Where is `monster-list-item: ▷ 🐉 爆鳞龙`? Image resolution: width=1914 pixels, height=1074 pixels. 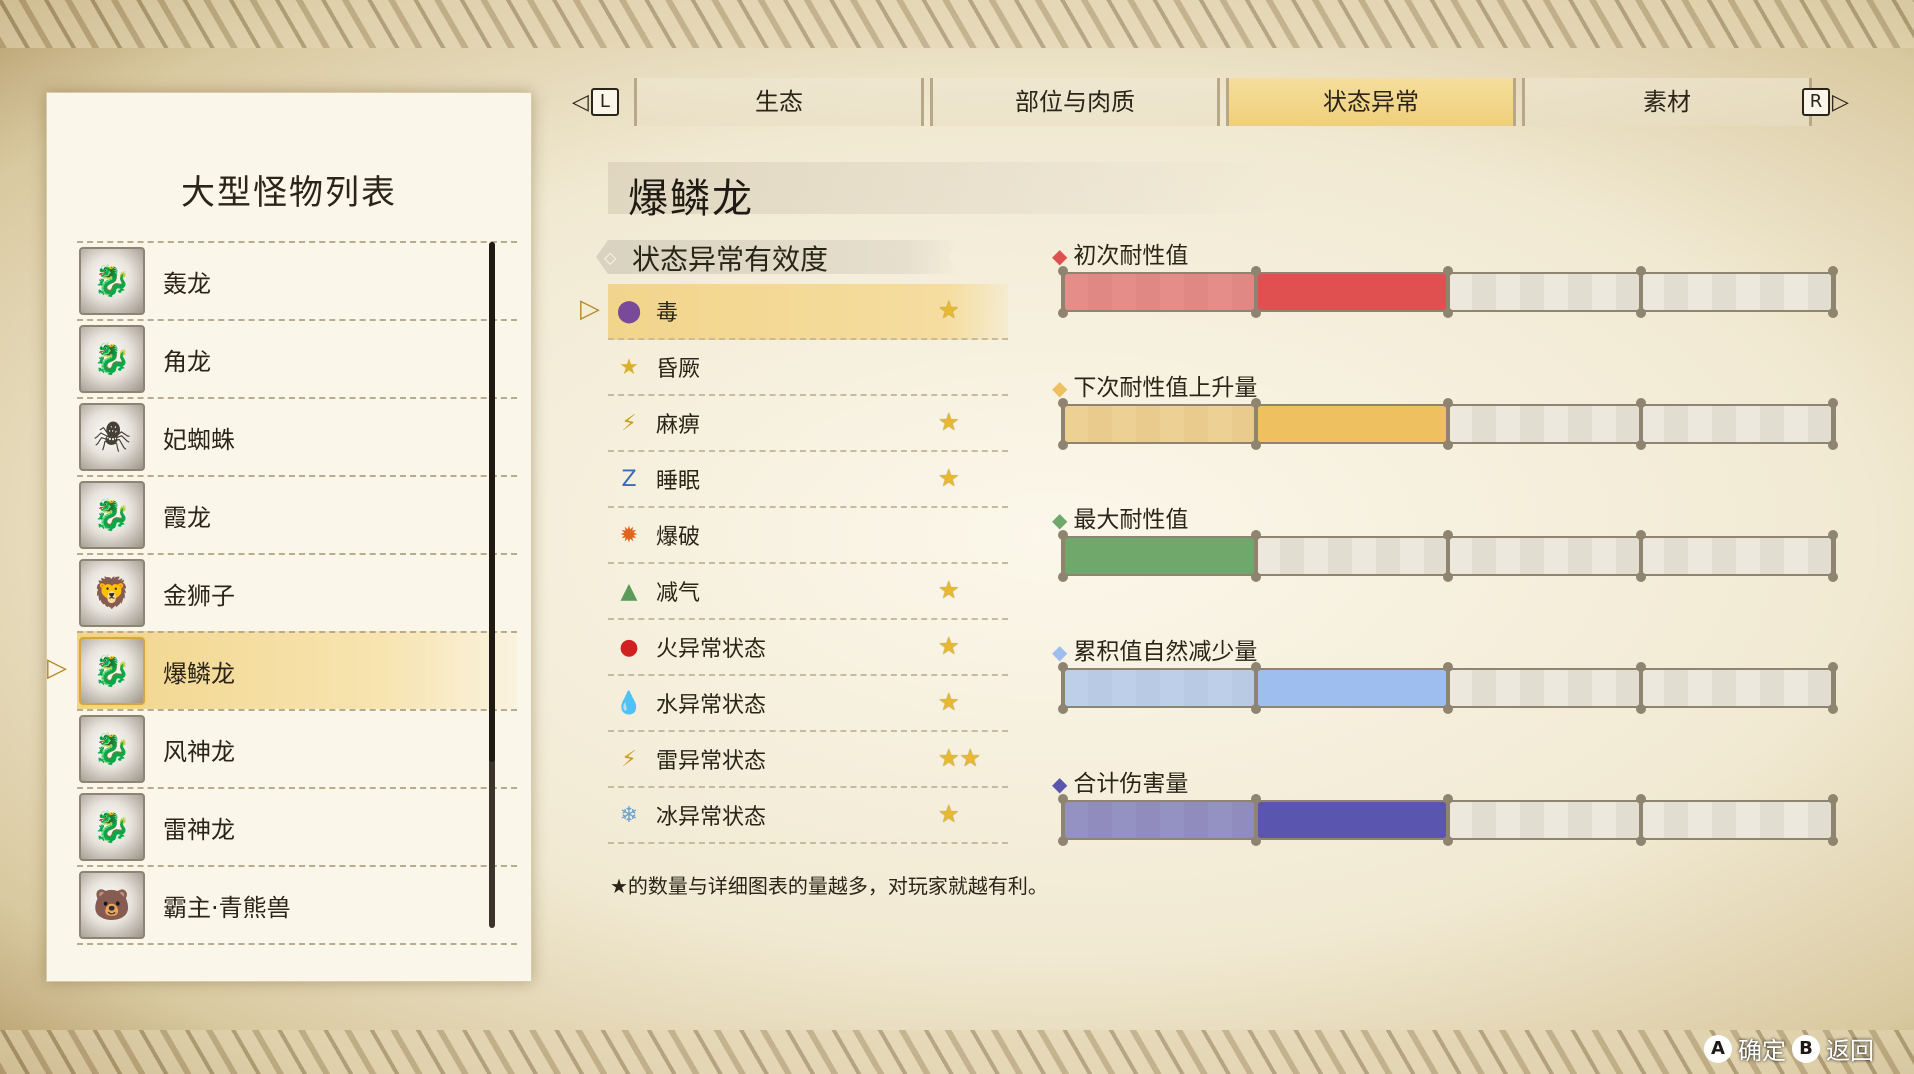
monster-list-item: ▷ 🐉 爆鳞龙 is located at coordinates (282, 670).